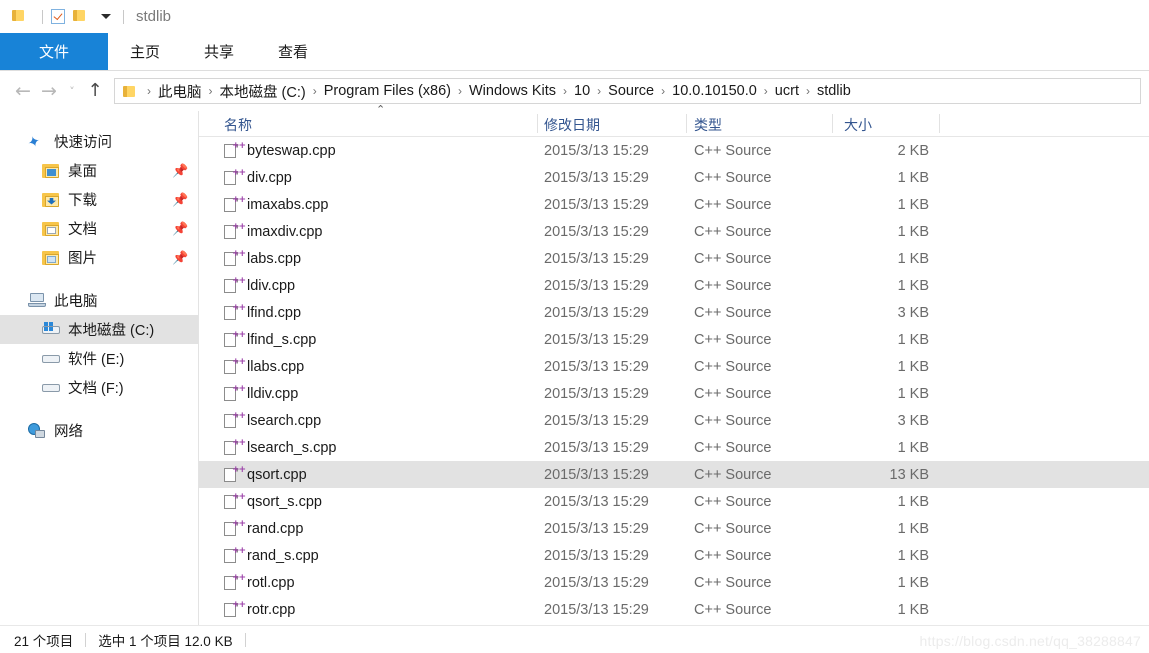 The image size is (1149, 653). I want to click on recent-locations-button: ˅, so click(72, 91).